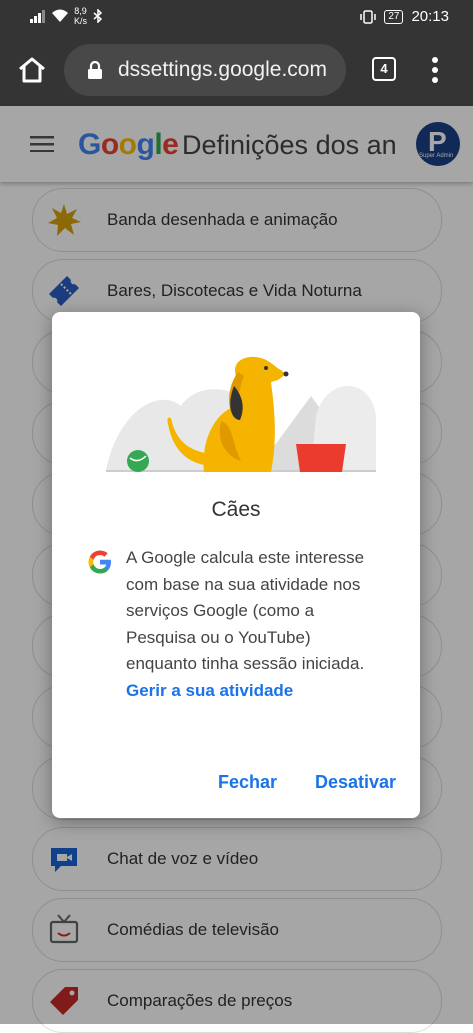  What do you see at coordinates (430, 16) in the screenshot?
I see `clock: 20:13` at bounding box center [430, 16].